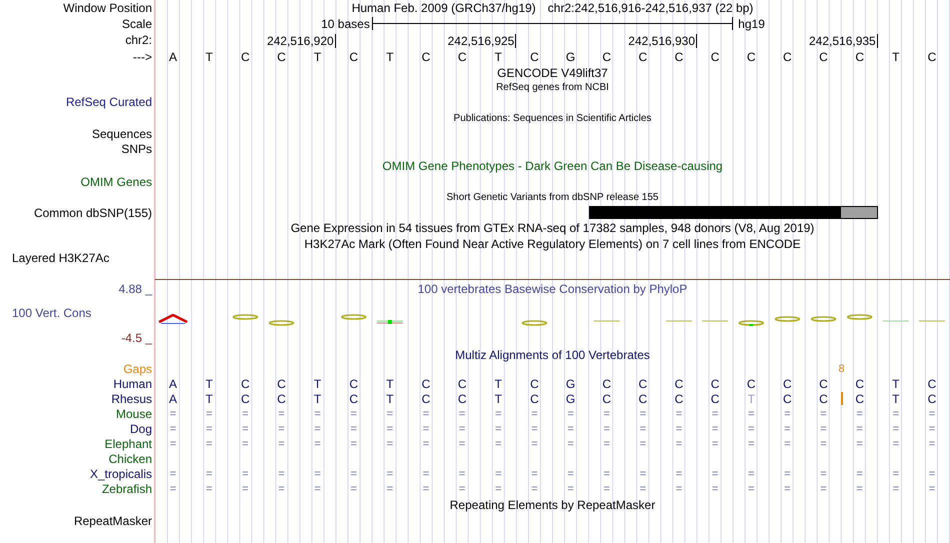  Describe the element at coordinates (552, 165) in the screenshot. I see `track-title: OMIM Gene Phenotypes - Dark Green Can Be Disease-causing` at that location.